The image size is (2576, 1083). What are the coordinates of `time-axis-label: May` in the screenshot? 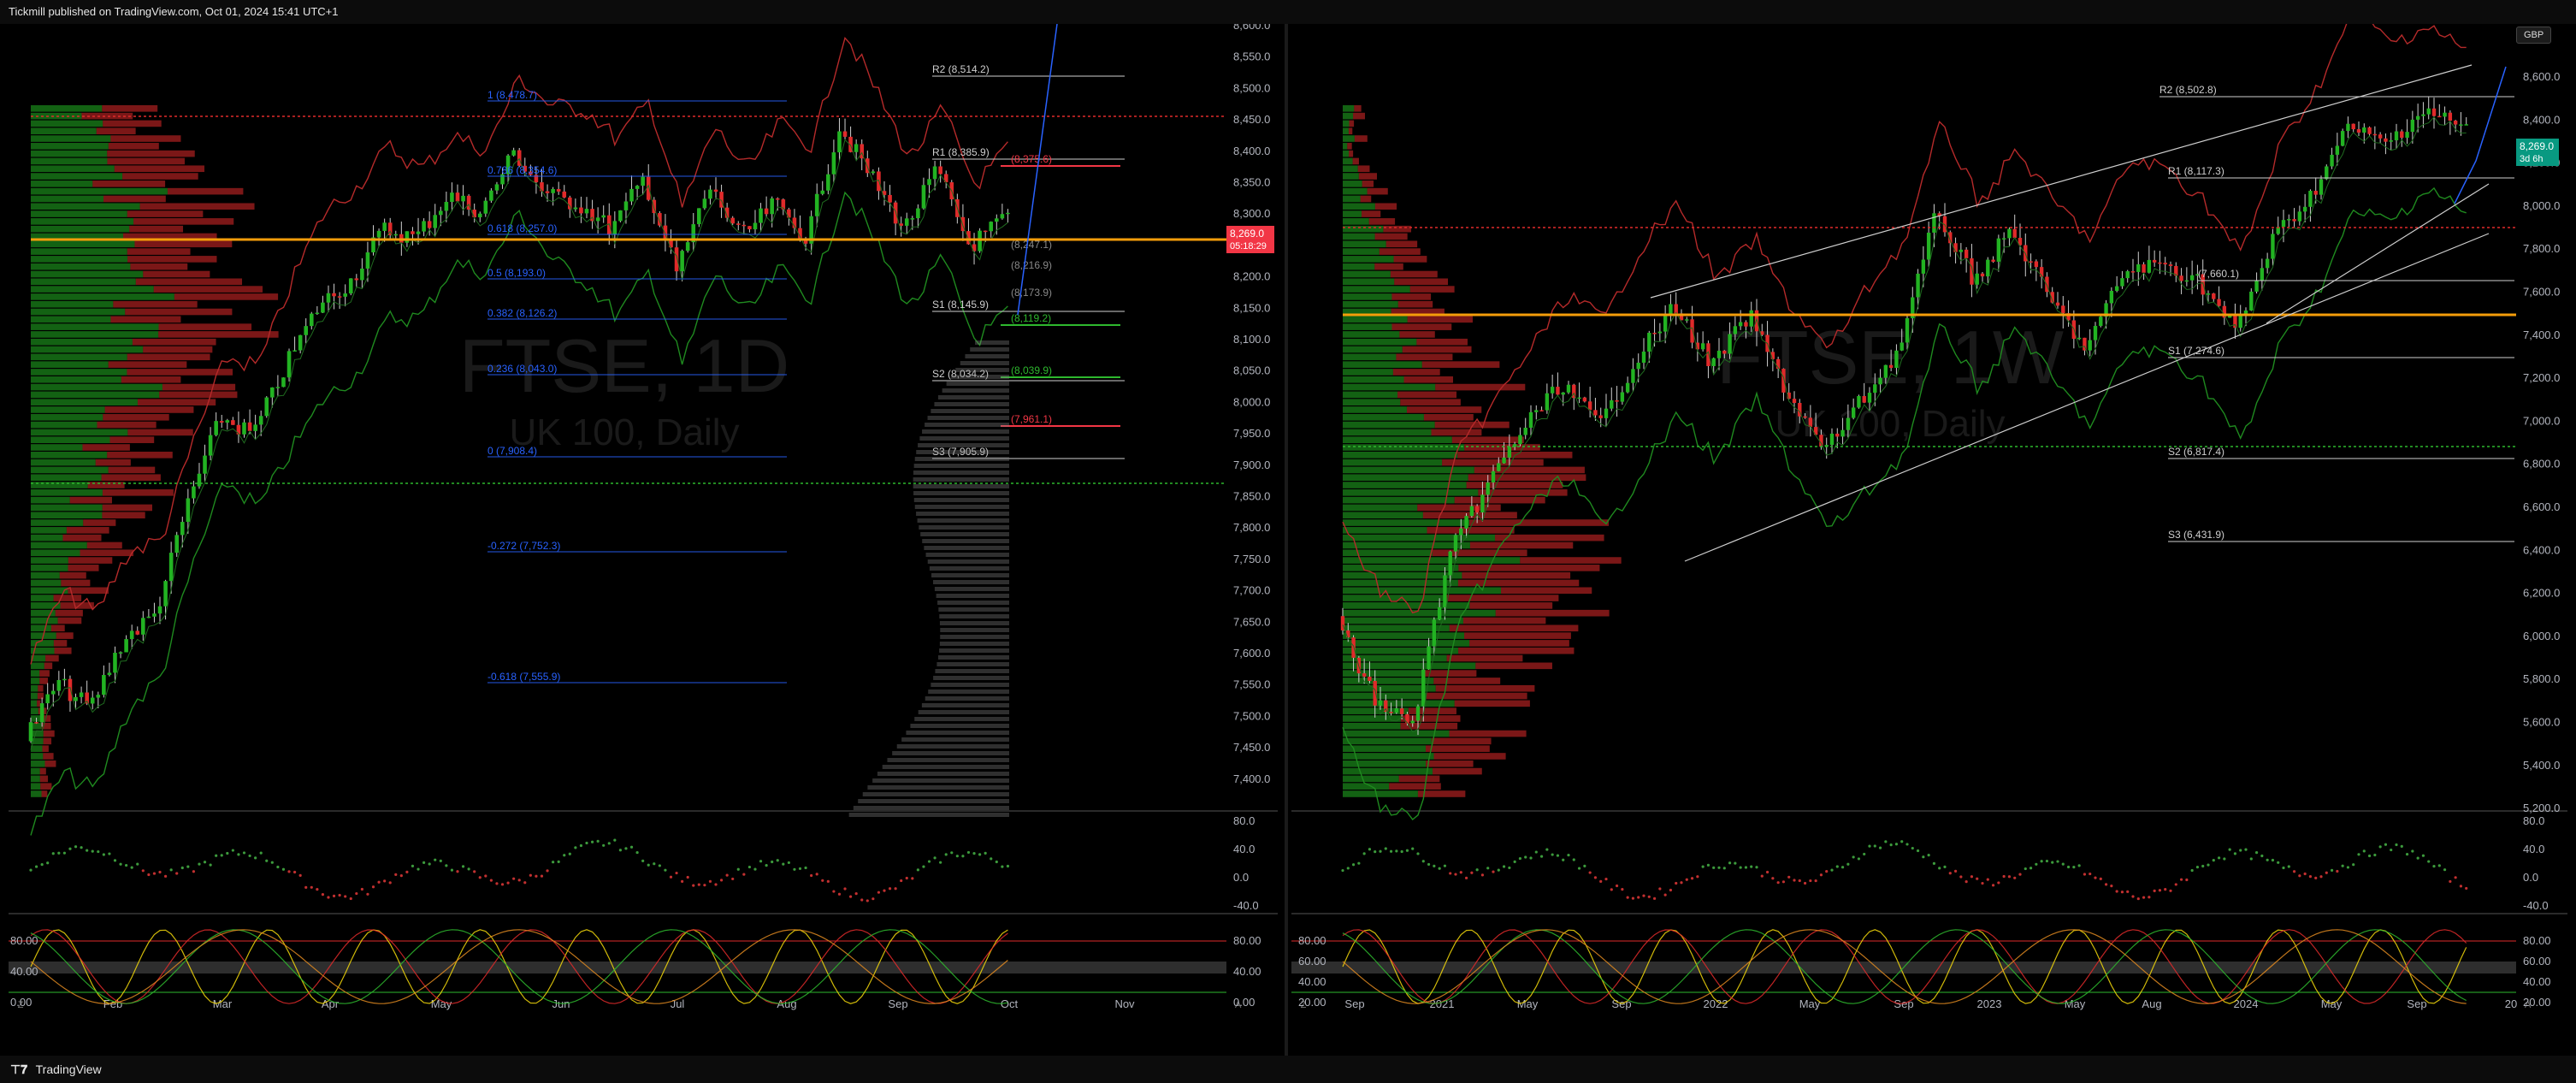 It's located at (1810, 1003).